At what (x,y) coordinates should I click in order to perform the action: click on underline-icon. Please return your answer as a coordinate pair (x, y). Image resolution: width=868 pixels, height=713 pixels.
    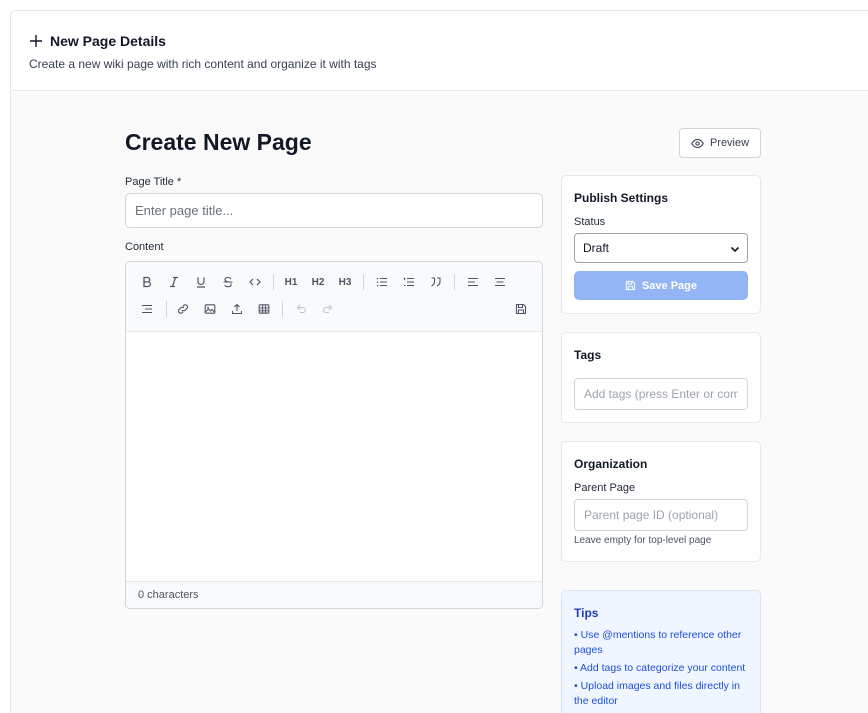
    Looking at the image, I should click on (201, 282).